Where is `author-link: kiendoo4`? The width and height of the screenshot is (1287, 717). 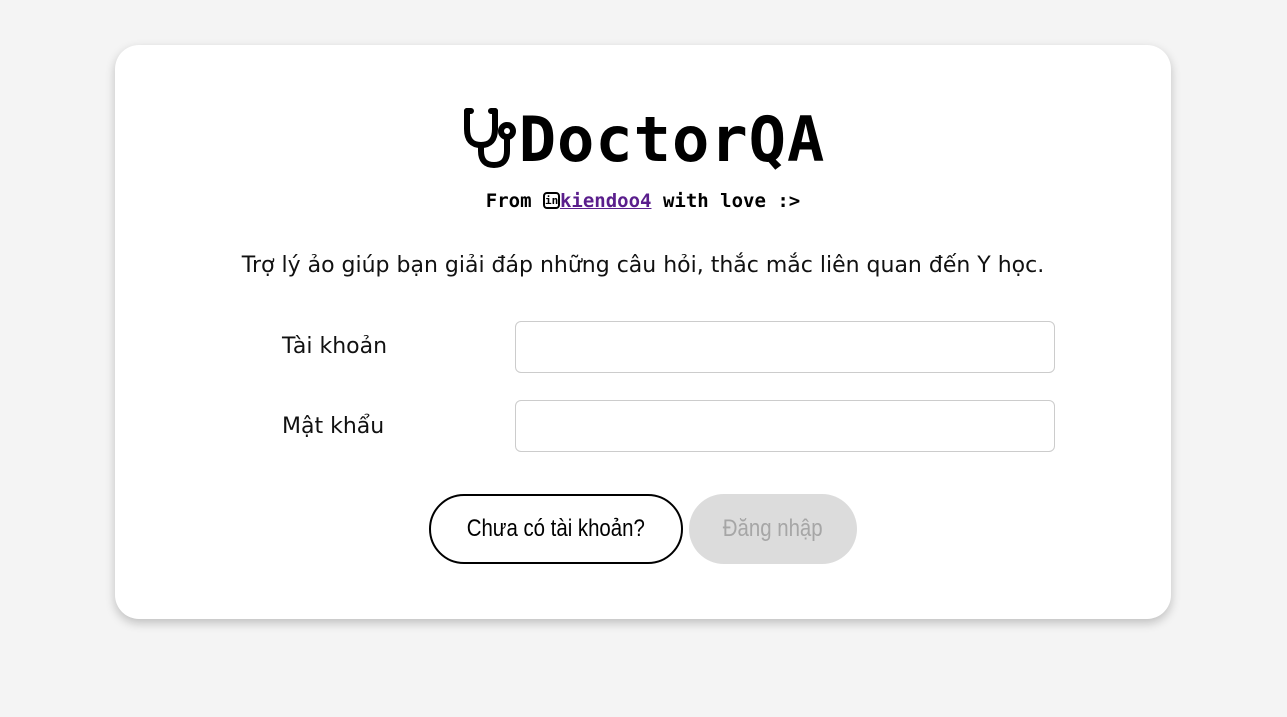
author-link: kiendoo4 is located at coordinates (606, 201).